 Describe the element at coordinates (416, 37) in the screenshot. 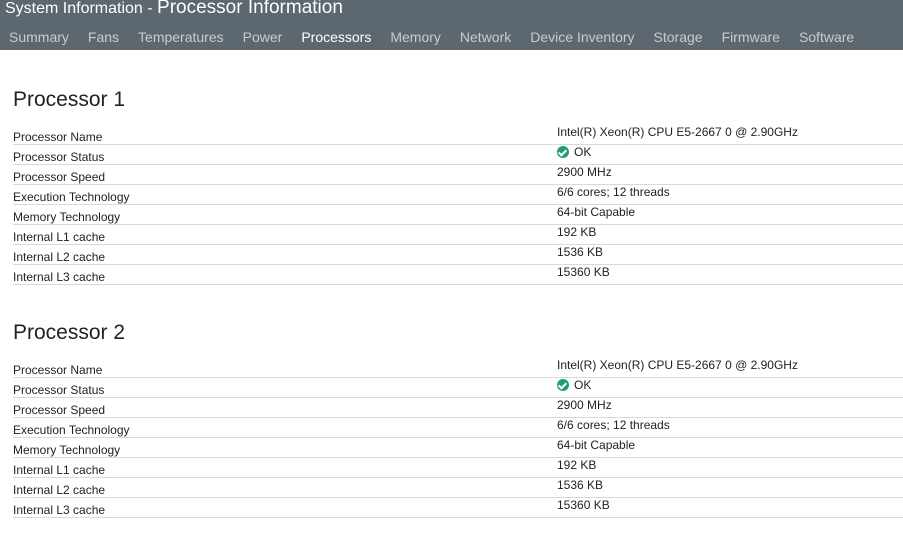

I see `tab-memory: Memory` at that location.